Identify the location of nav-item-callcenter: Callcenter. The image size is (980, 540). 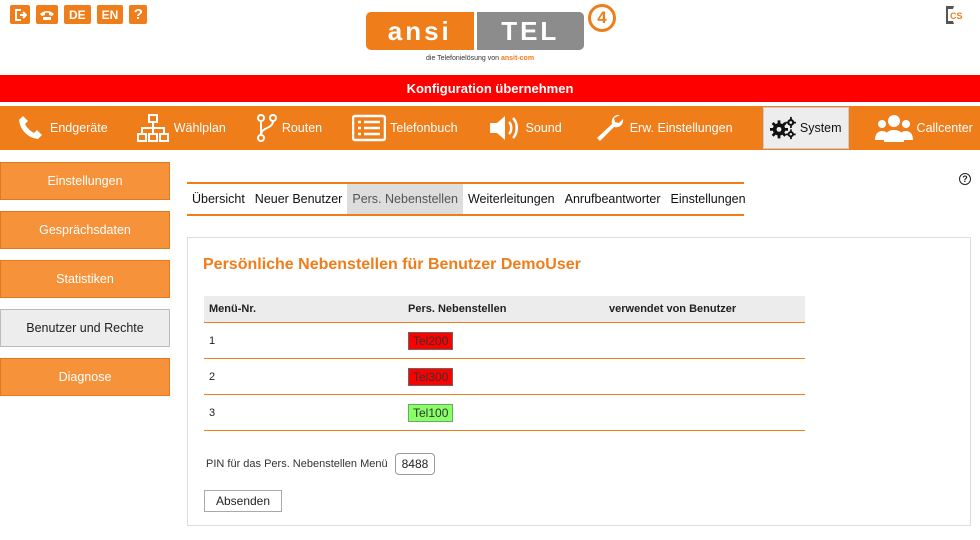
(924, 128).